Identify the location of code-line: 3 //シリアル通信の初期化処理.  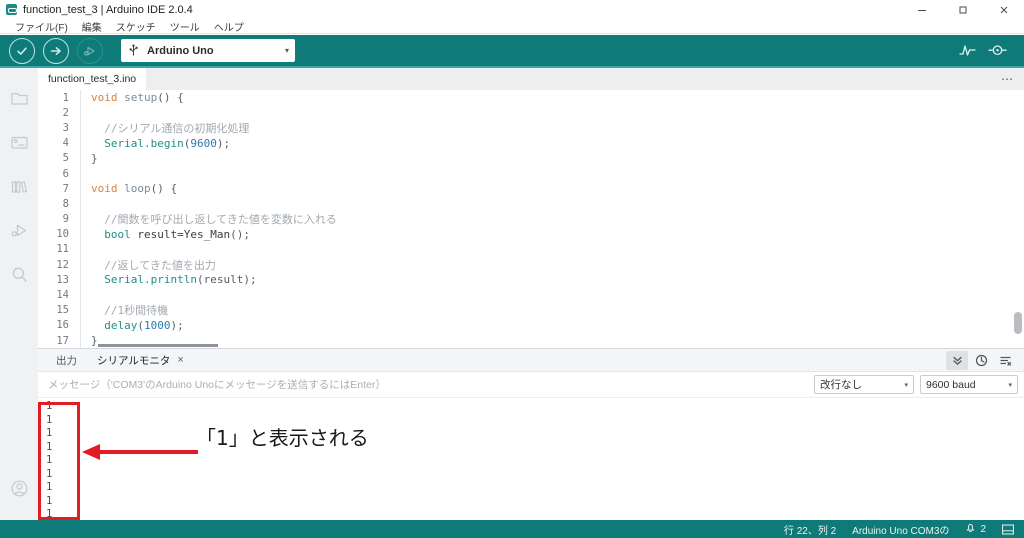
(531, 128).